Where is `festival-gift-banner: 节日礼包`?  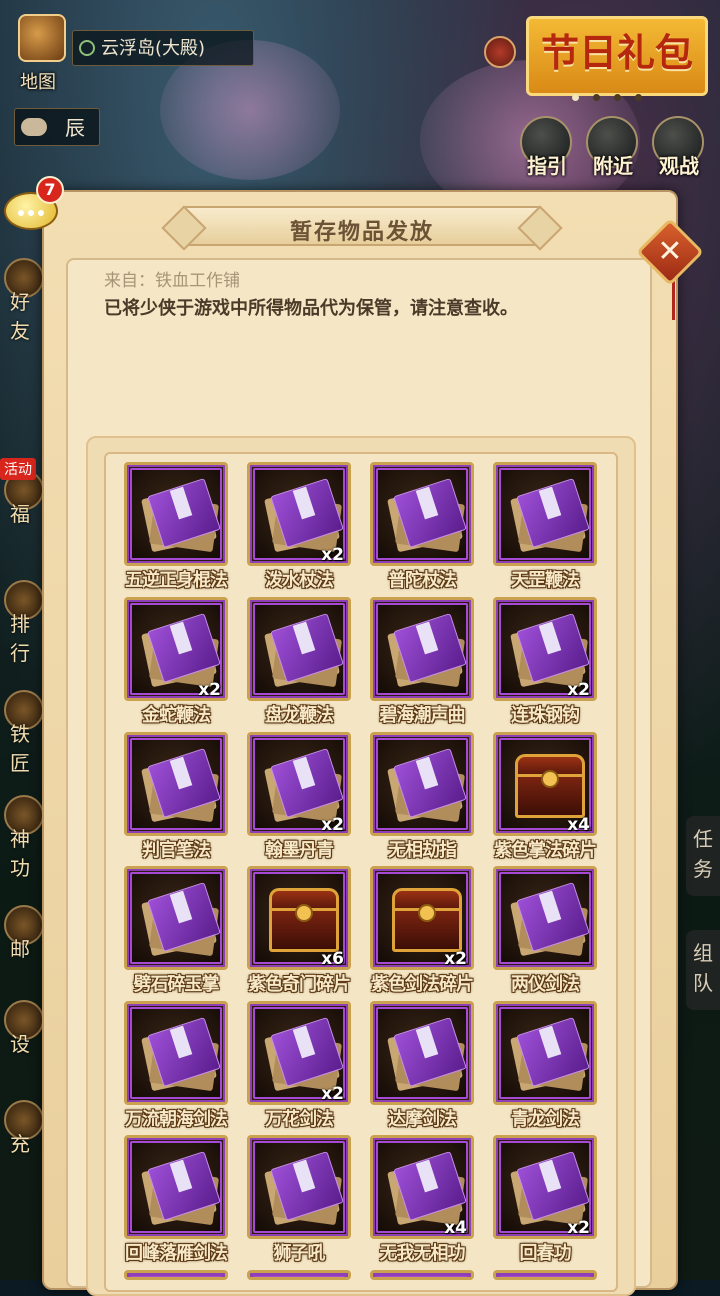 festival-gift-banner: 节日礼包 is located at coordinates (617, 56).